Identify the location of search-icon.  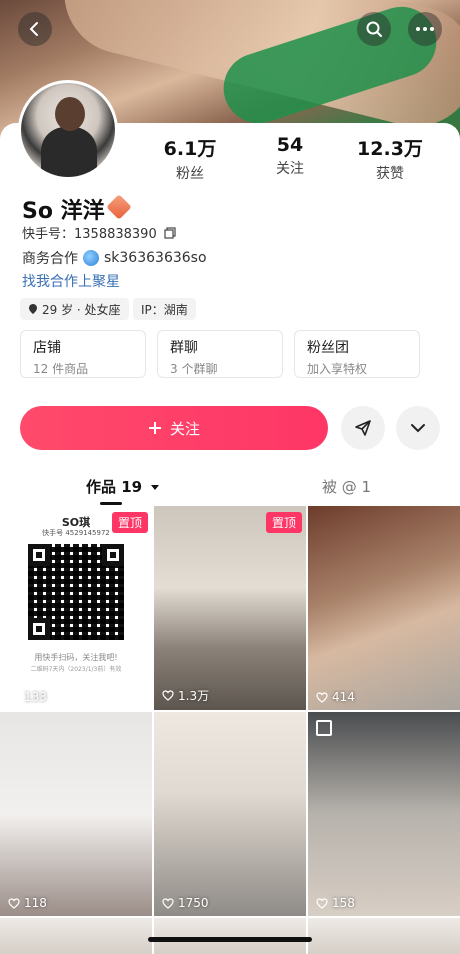
(374, 29).